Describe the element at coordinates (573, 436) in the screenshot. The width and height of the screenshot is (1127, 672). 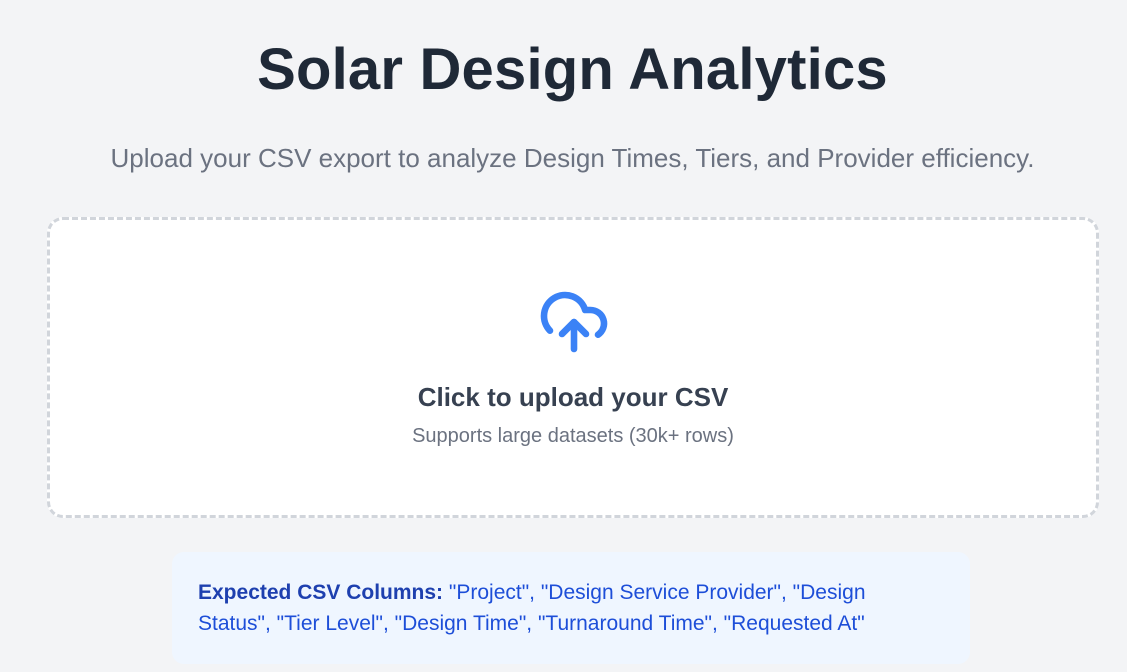
I see `upload-subtext: Supports large datasets (30k+ rows)` at that location.